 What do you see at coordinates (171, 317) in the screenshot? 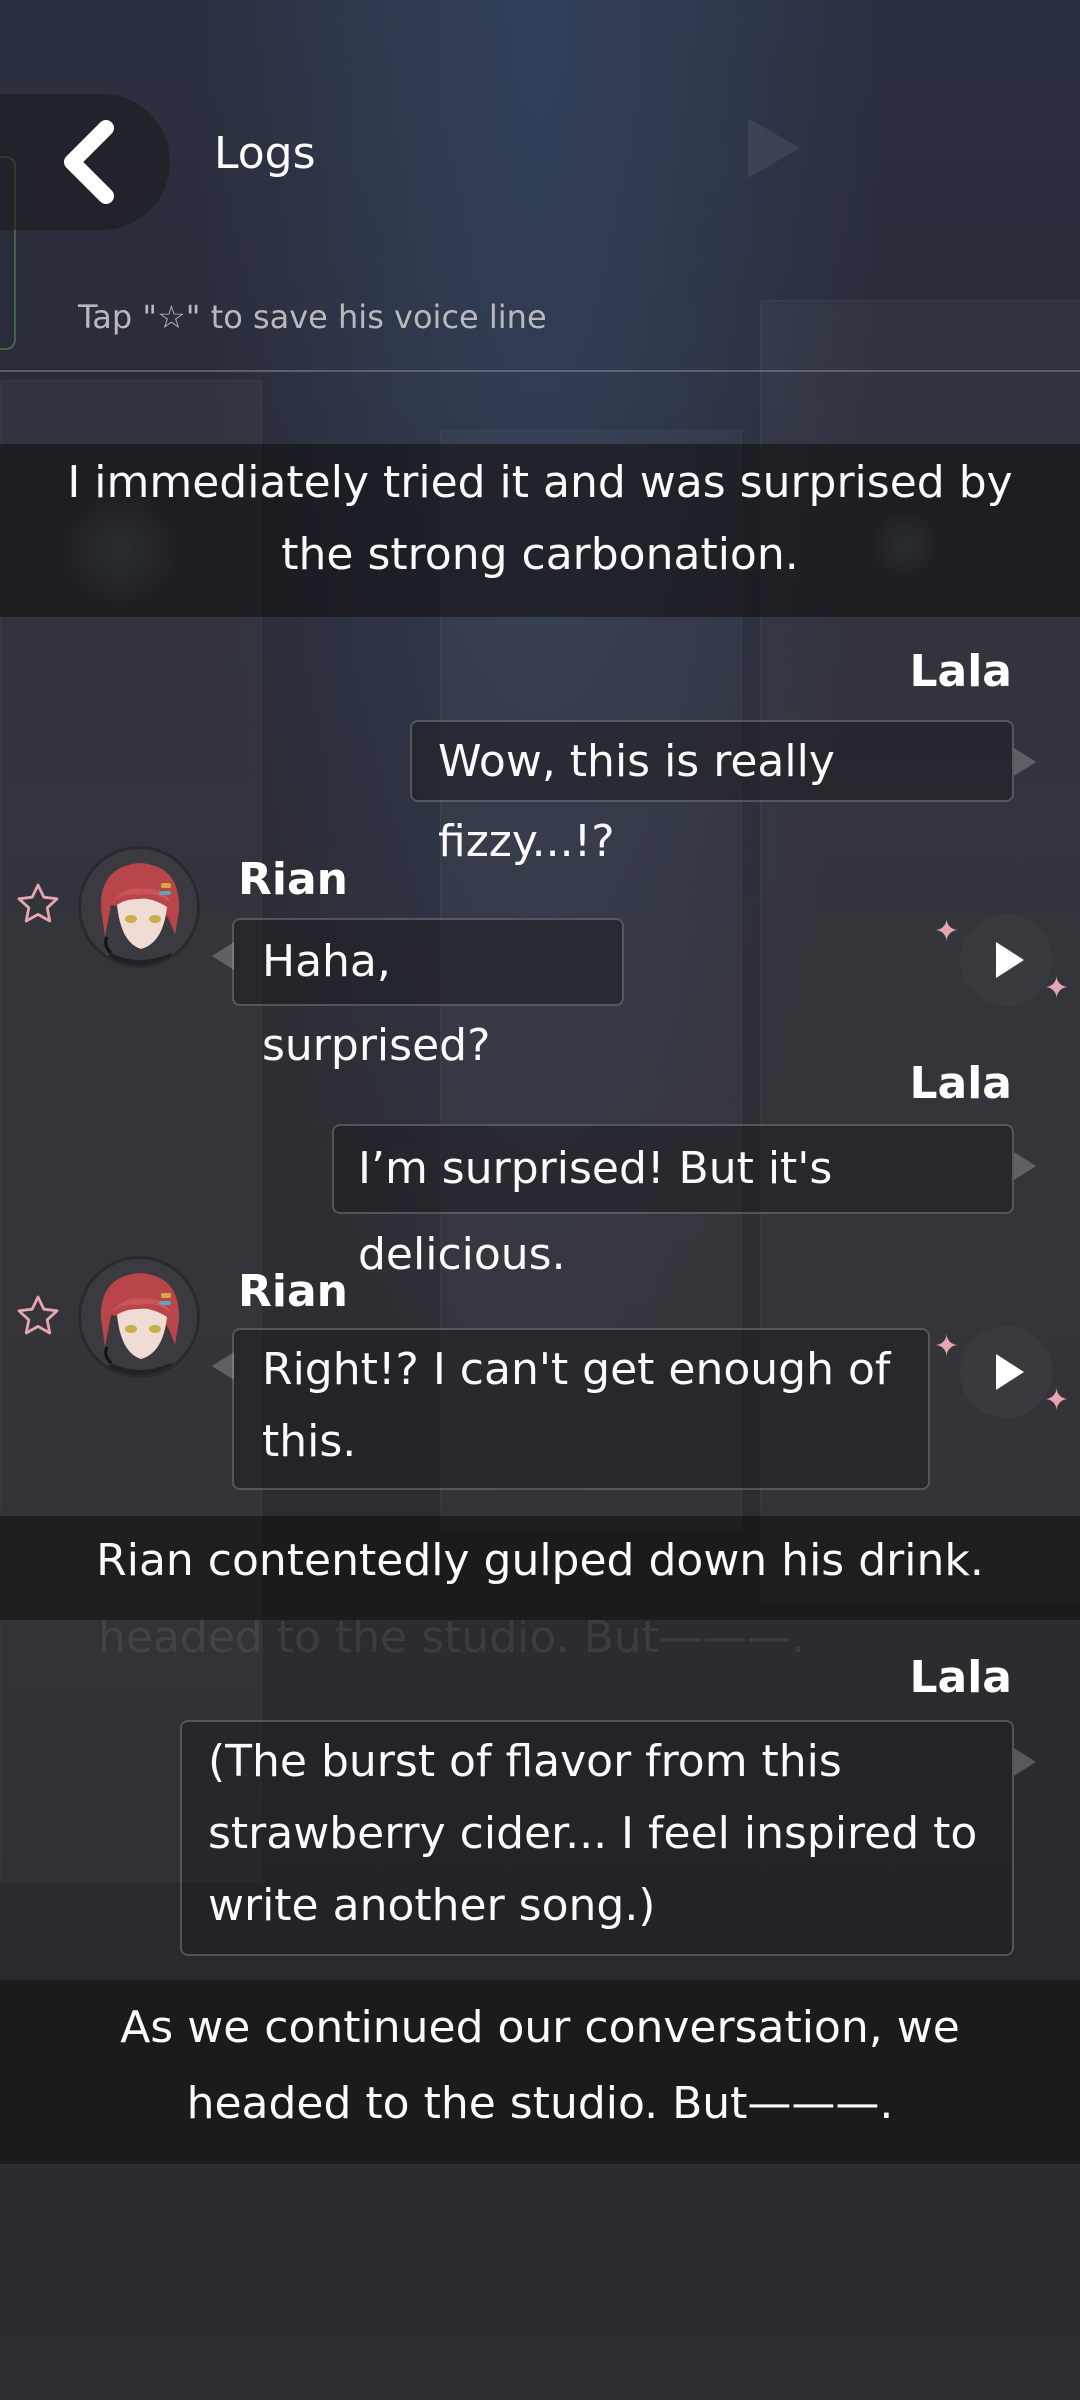
I see `star-outline-icon: ☆` at bounding box center [171, 317].